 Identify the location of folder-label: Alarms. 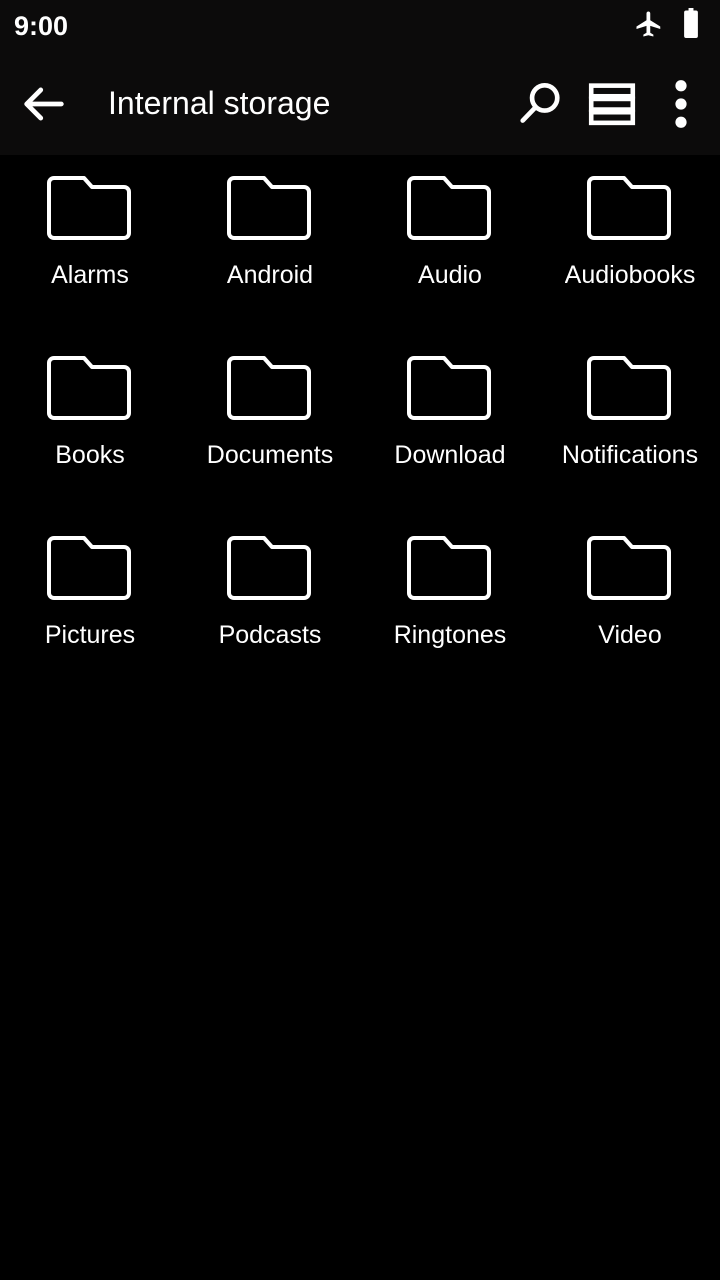
(90, 275).